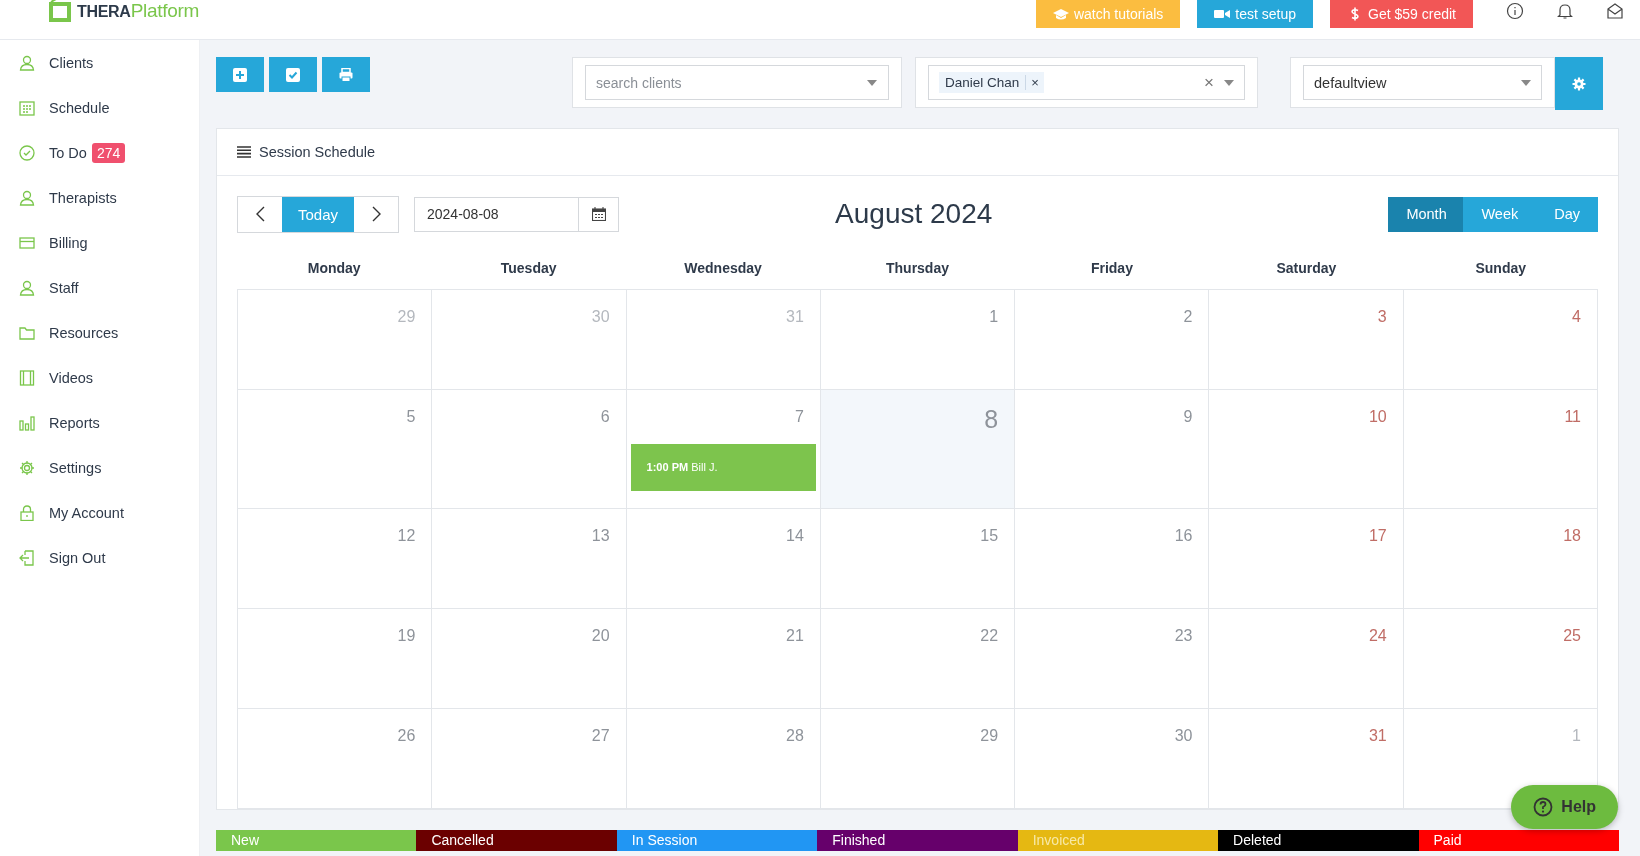 Image resolution: width=1640 pixels, height=856 pixels. What do you see at coordinates (99, 467) in the screenshot?
I see `sidebar-item: Settings` at bounding box center [99, 467].